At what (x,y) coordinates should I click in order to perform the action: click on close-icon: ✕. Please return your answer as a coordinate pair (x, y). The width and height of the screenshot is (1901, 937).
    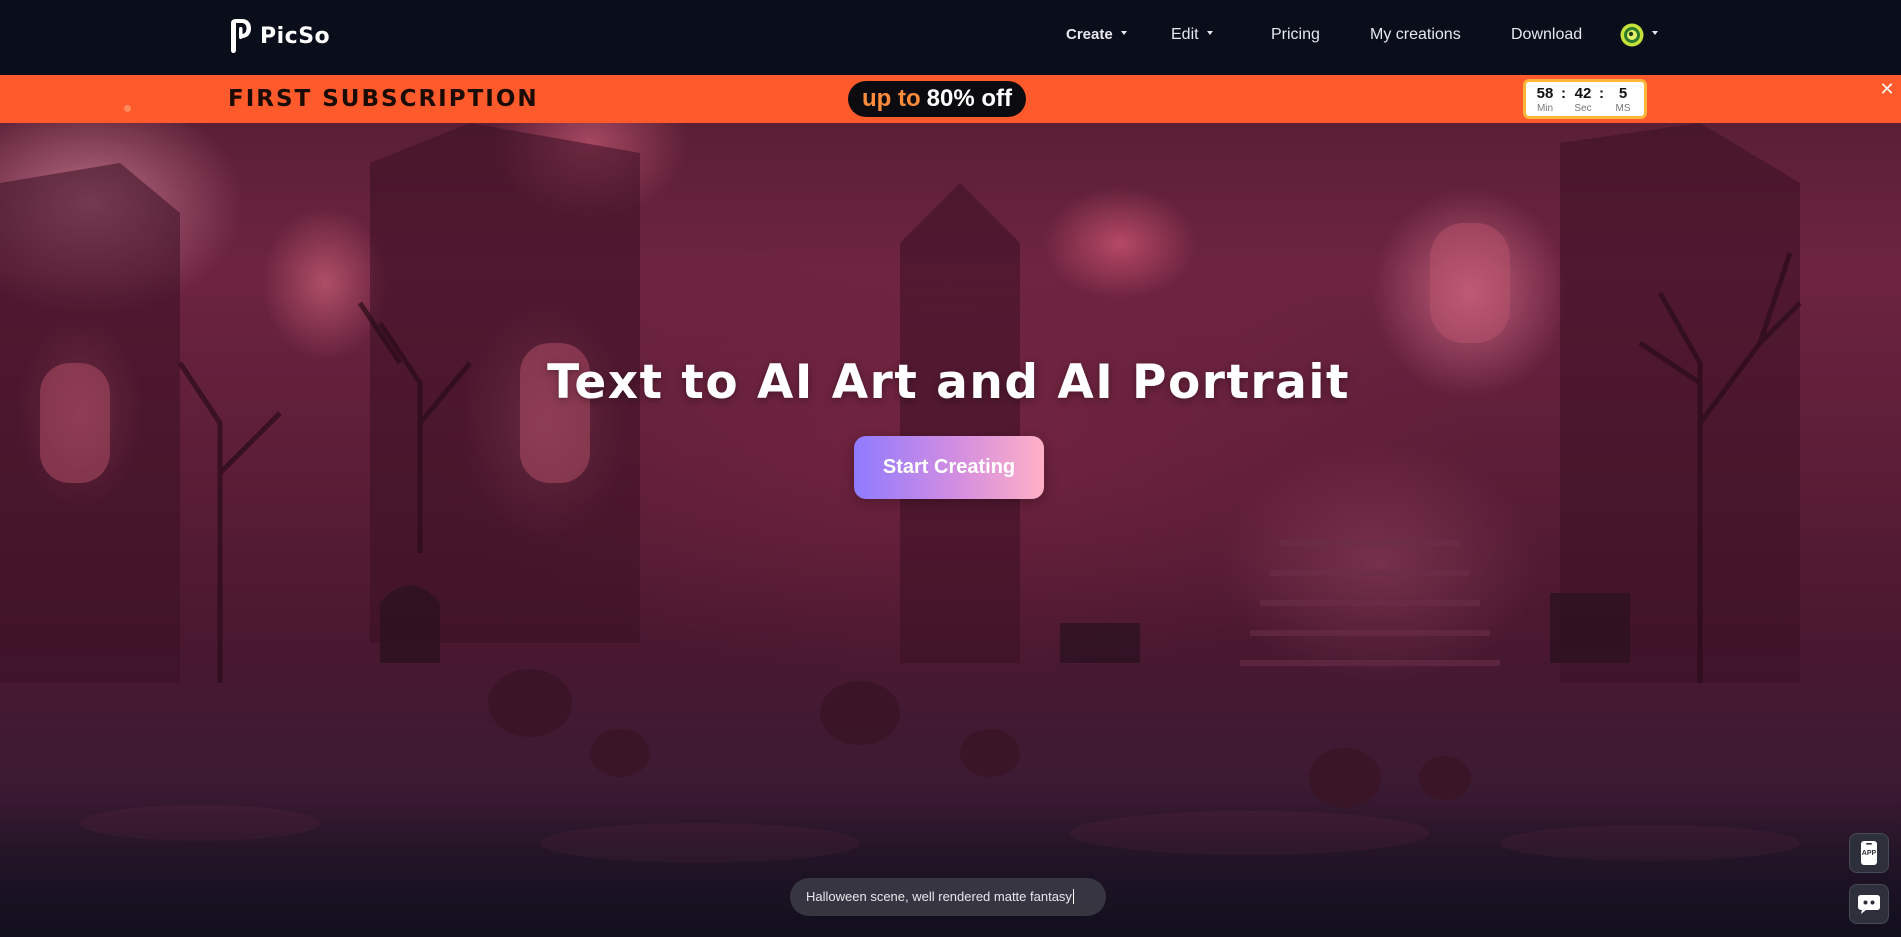
    Looking at the image, I should click on (1887, 89).